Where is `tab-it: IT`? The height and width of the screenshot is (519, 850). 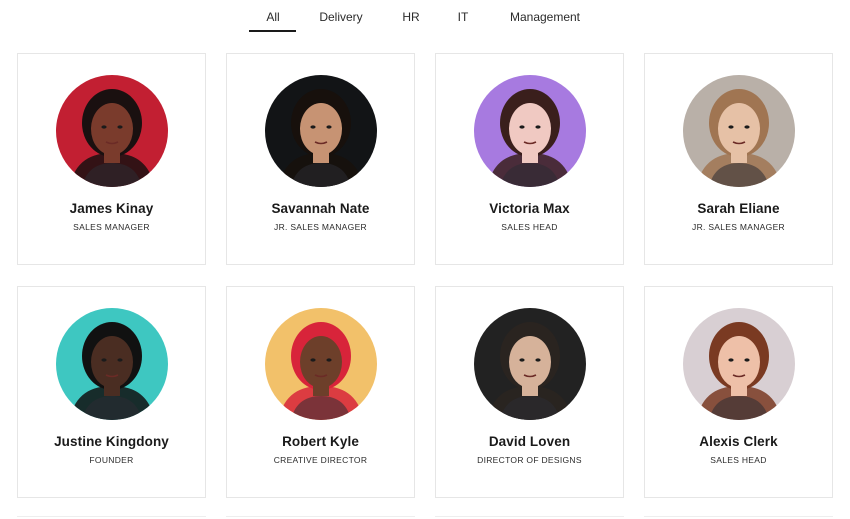
tab-it: IT is located at coordinates (463, 17).